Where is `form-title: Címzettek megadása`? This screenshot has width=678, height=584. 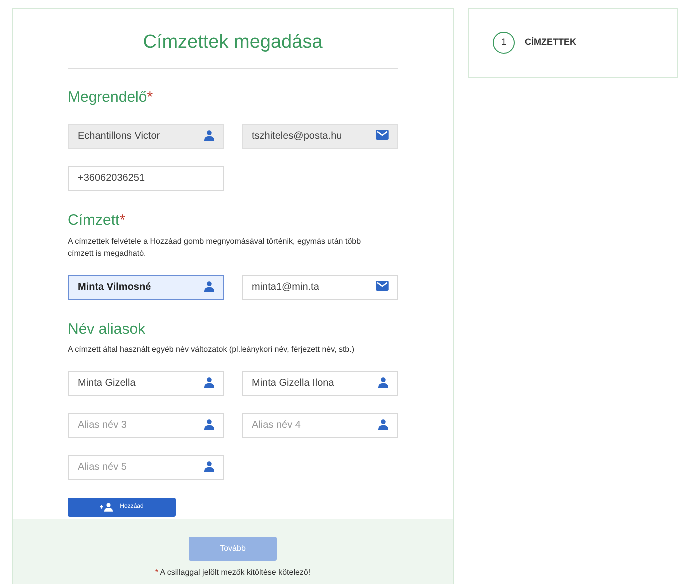
form-title: Címzettek megadása is located at coordinates (233, 48).